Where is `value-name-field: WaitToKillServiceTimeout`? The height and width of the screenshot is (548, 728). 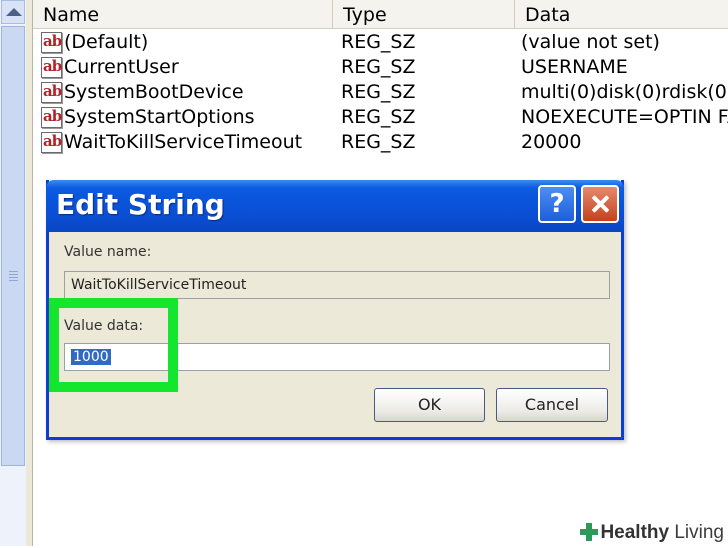 value-name-field: WaitToKillServiceTimeout is located at coordinates (337, 285).